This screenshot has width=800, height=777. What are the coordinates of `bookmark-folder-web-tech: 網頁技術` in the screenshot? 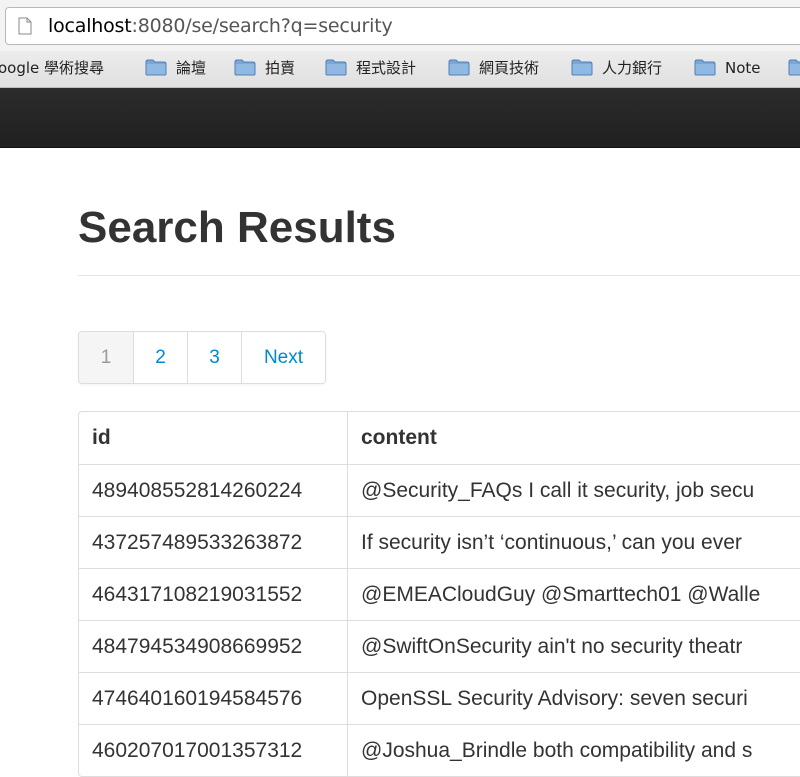 It's located at (493, 70).